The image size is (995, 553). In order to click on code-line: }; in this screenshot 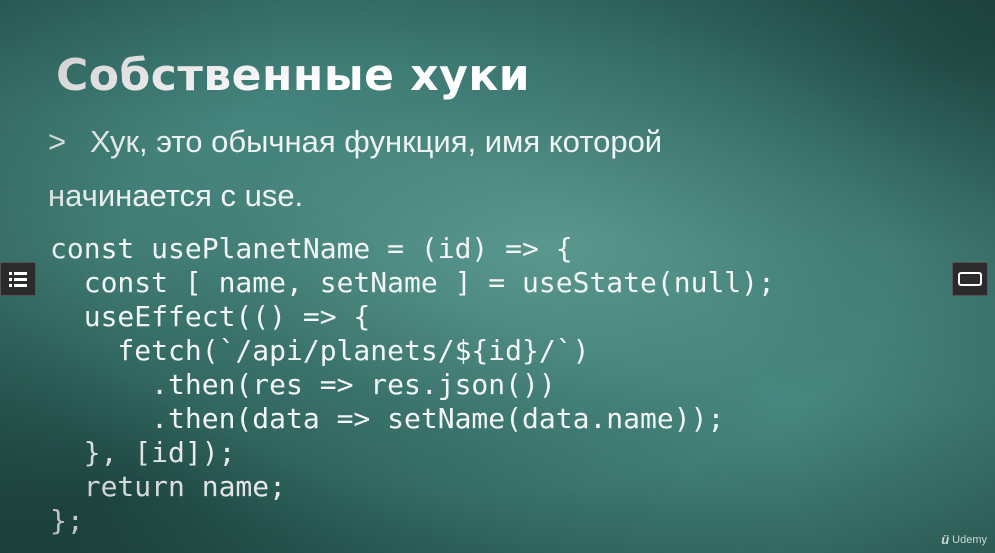, I will do `click(67, 520)`.